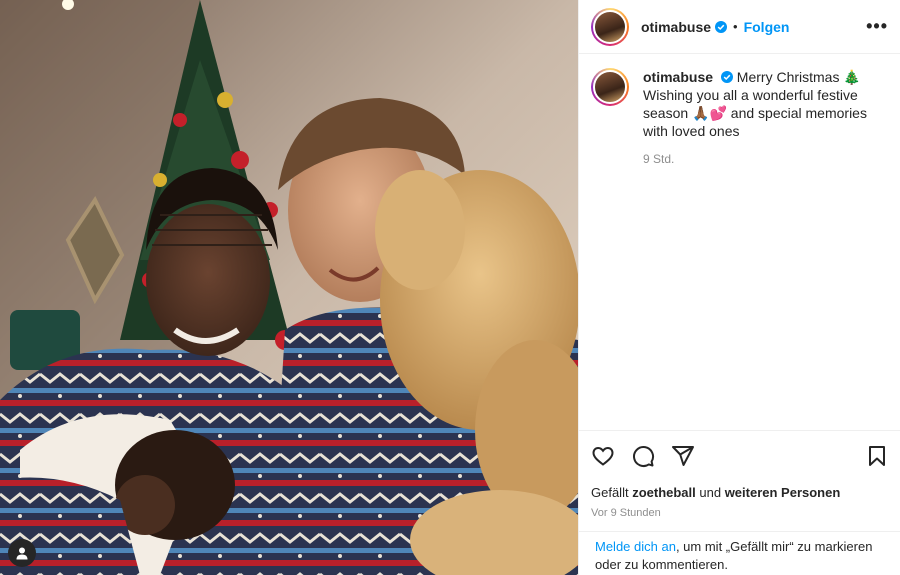 Image resolution: width=900 pixels, height=575 pixels. I want to click on user-tag-button, so click(22, 553).